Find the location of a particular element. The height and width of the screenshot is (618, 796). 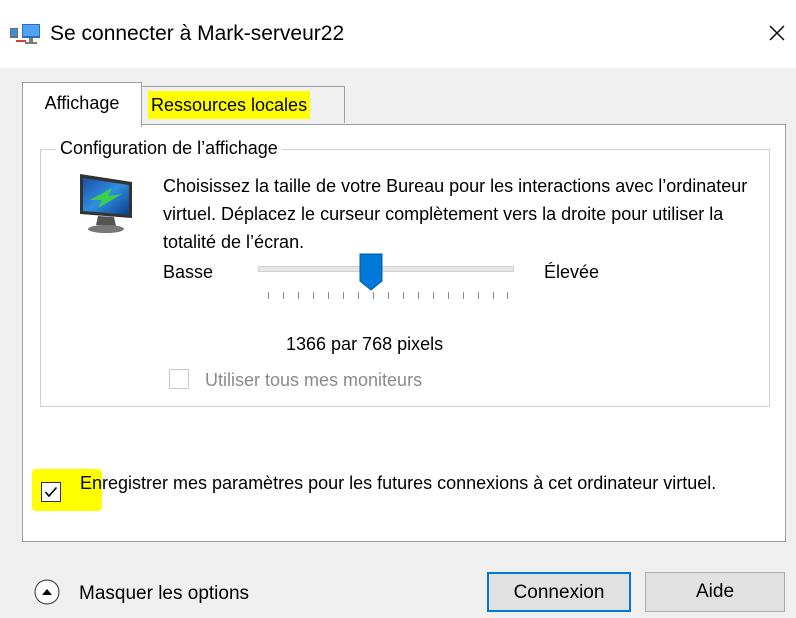

help-button: Aide is located at coordinates (715, 592).